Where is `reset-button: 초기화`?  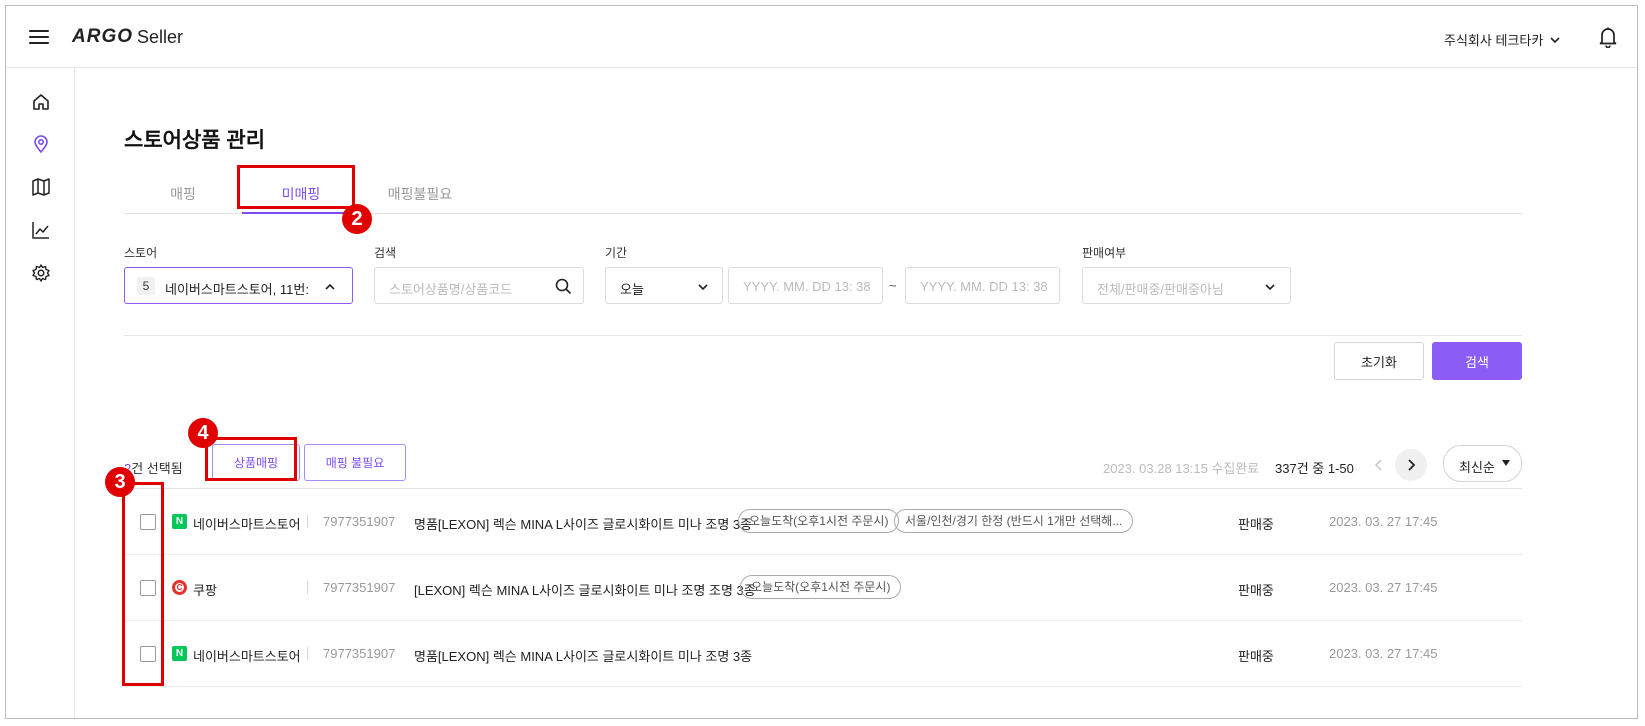
reset-button: 초기화 is located at coordinates (1379, 361).